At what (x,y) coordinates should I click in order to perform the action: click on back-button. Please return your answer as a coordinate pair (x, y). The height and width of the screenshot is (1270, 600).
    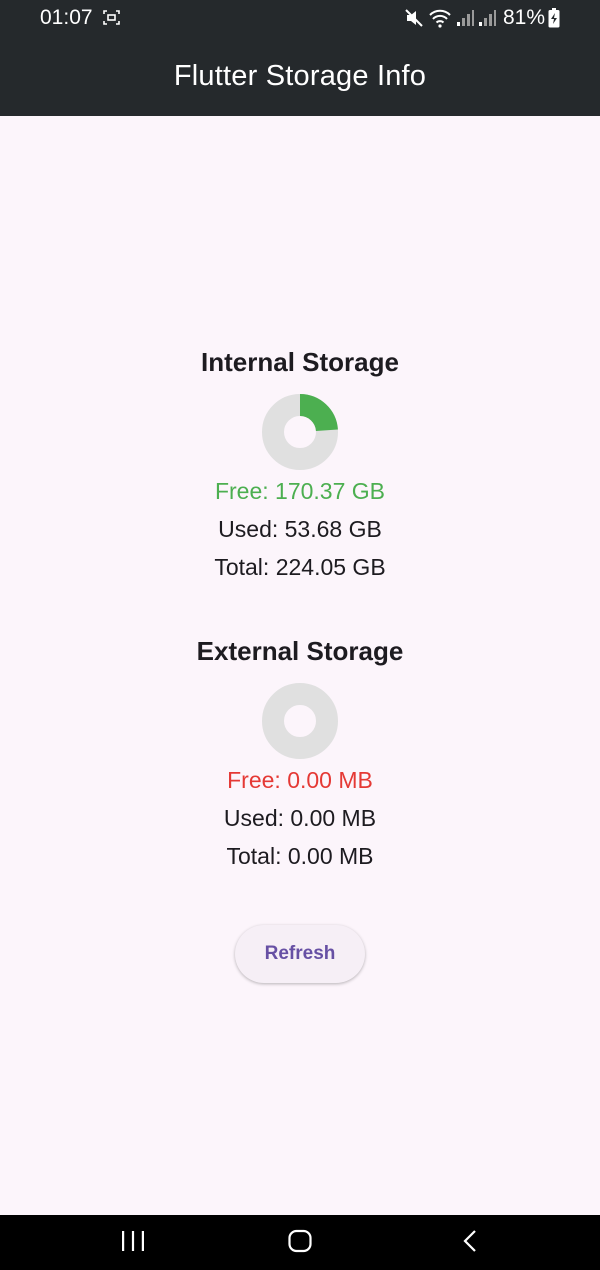
    Looking at the image, I should click on (470, 1241).